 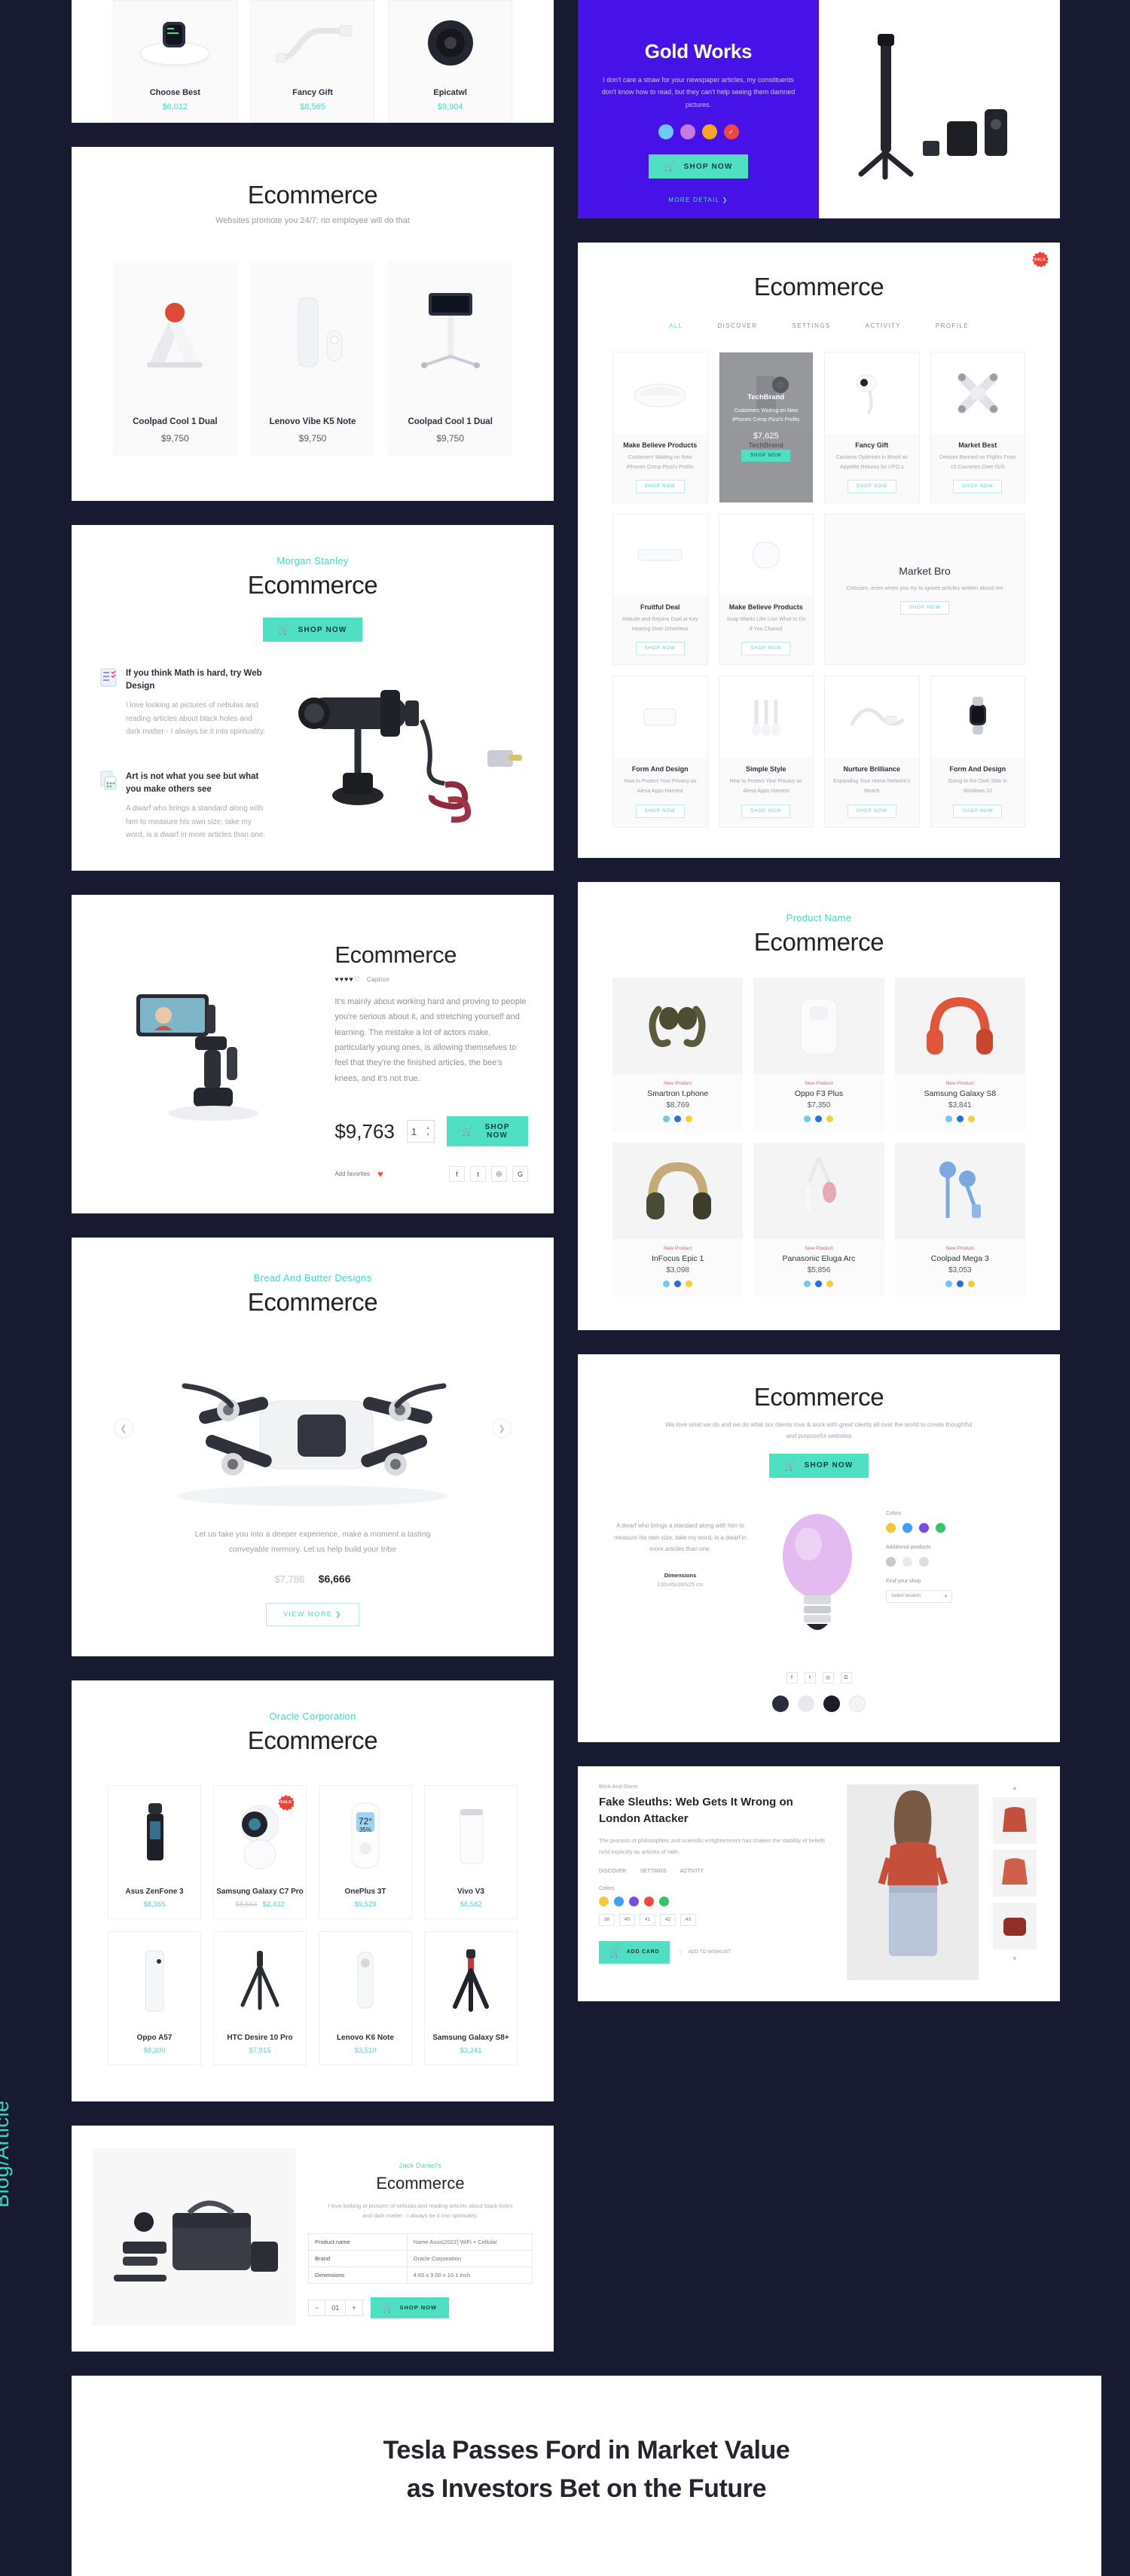 What do you see at coordinates (420, 1131) in the screenshot?
I see `quantity-stepper: 1 ▲ ▼` at bounding box center [420, 1131].